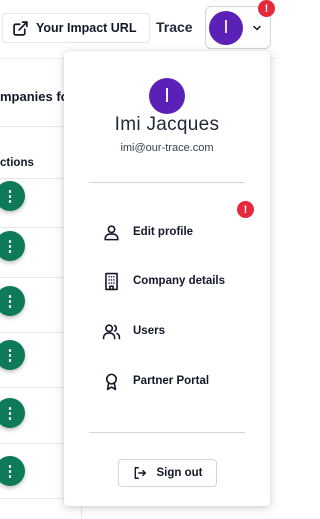 This screenshot has height=519, width=320. What do you see at coordinates (111, 232) in the screenshot?
I see `user-icon` at bounding box center [111, 232].